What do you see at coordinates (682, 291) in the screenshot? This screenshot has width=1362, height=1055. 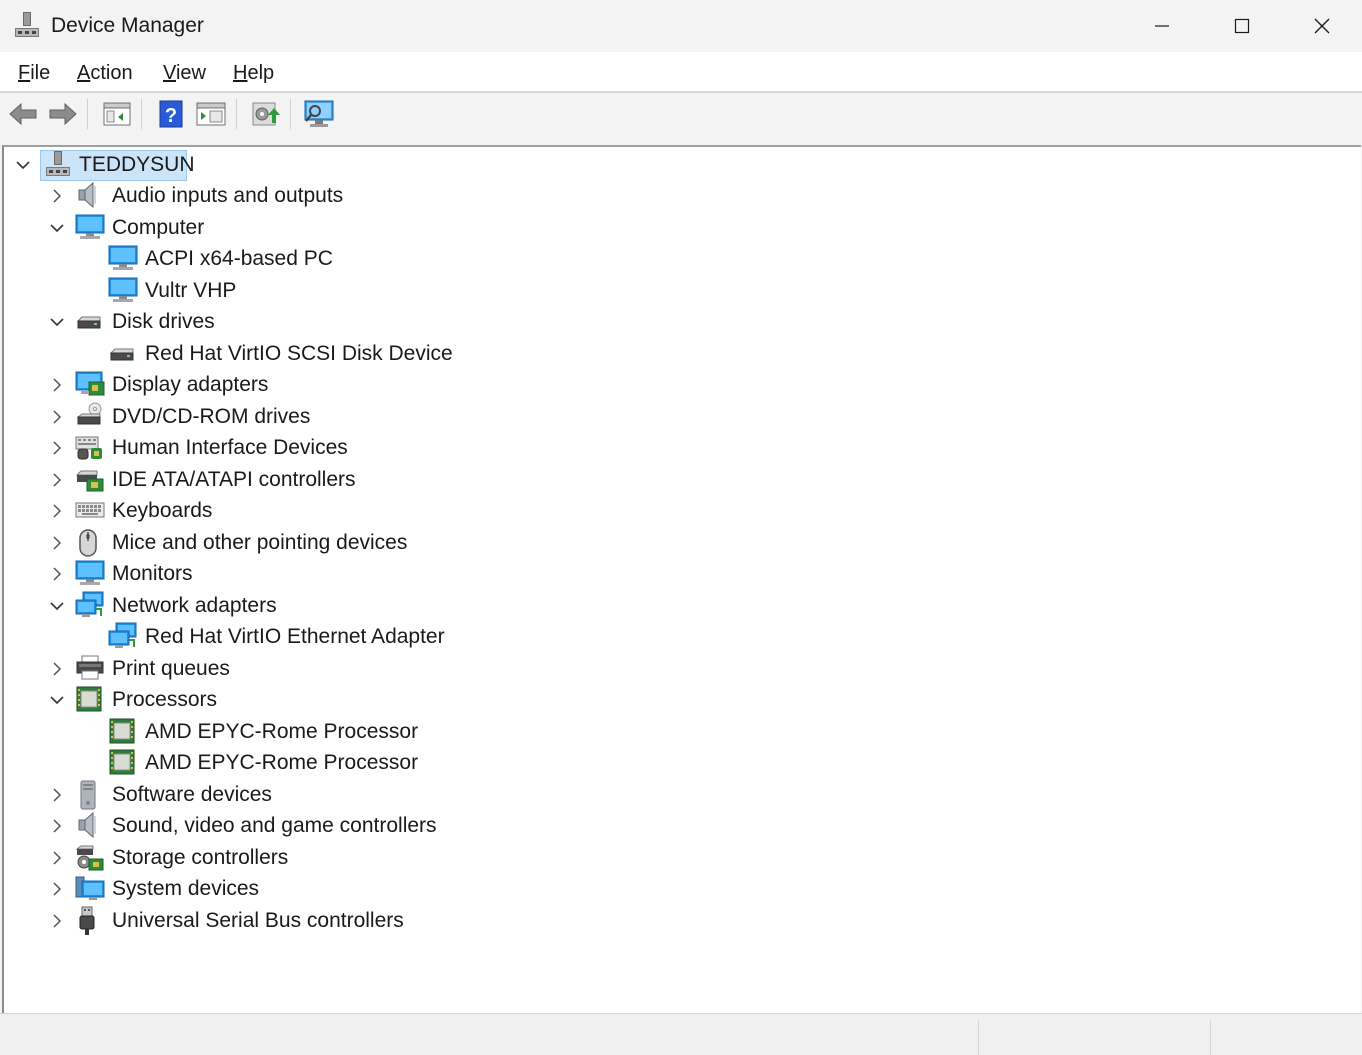 I see `tree-device-row: Vultr VHP` at bounding box center [682, 291].